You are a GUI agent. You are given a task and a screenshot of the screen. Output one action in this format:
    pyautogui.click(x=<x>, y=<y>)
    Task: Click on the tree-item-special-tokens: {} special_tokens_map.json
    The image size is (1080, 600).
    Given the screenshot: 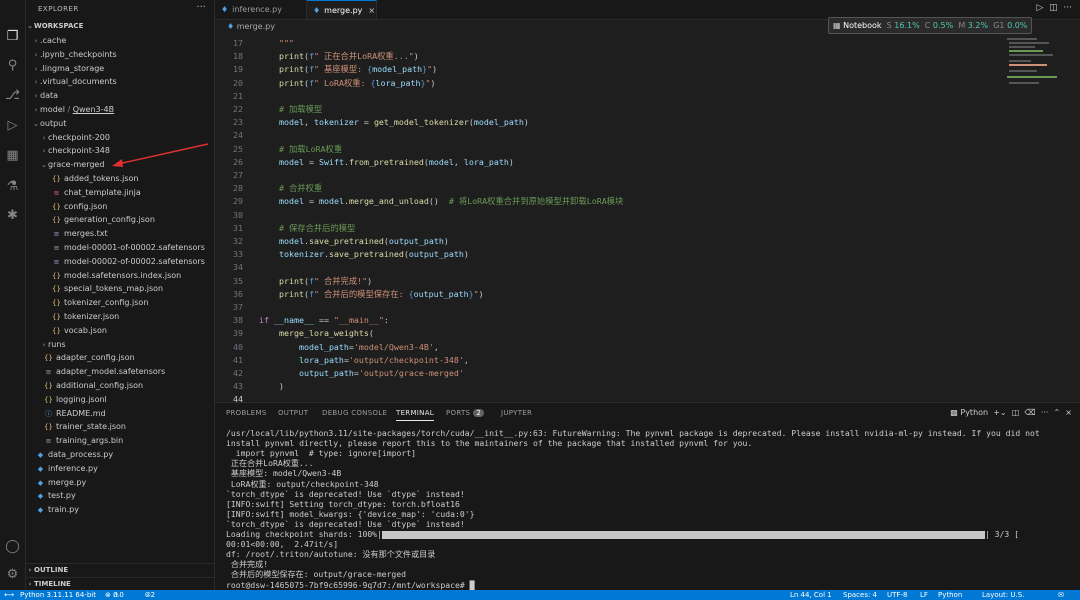 What is the action you would take?
    pyautogui.click(x=131, y=288)
    